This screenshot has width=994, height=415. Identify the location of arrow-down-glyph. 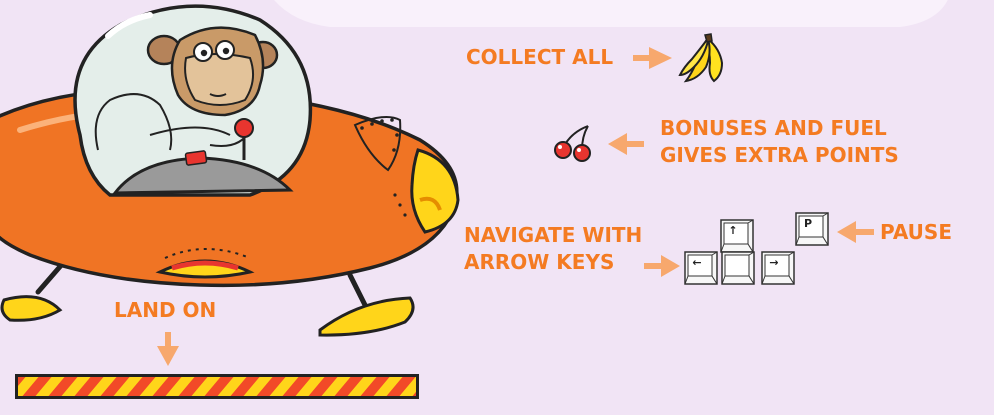
(734, 263).